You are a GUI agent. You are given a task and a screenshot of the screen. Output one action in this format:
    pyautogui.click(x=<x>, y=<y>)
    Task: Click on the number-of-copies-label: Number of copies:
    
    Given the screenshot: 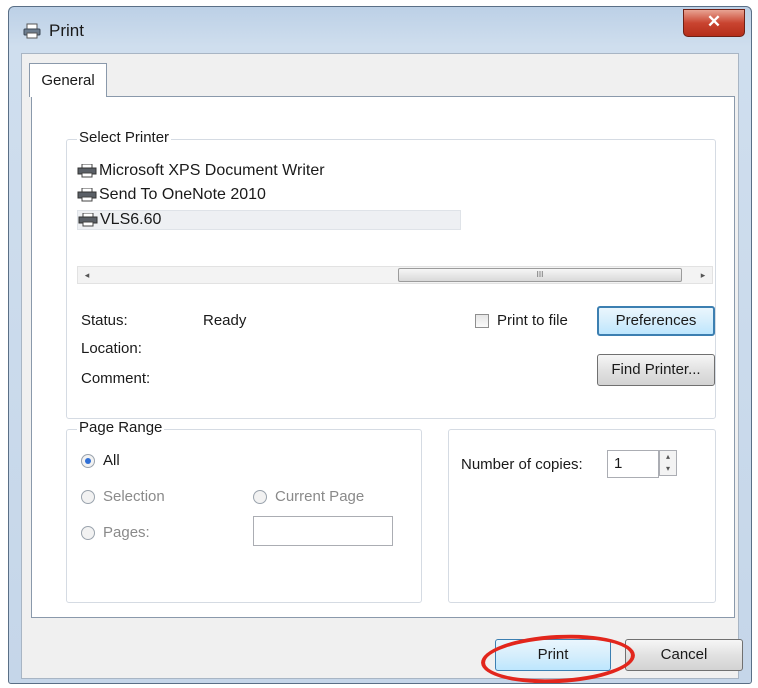 What is the action you would take?
    pyautogui.click(x=522, y=464)
    